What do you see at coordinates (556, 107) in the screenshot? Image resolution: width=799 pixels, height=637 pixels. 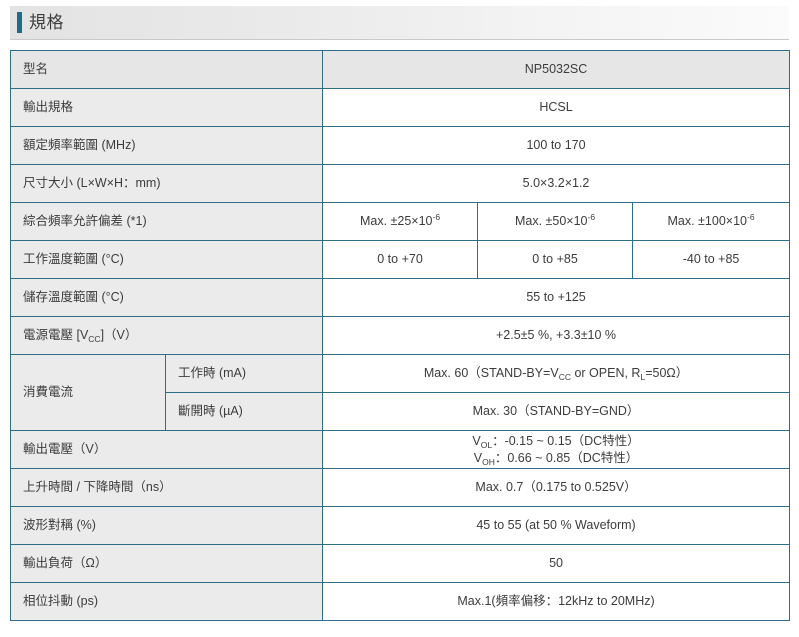 I see `row-value-output-spec: HCSL` at bounding box center [556, 107].